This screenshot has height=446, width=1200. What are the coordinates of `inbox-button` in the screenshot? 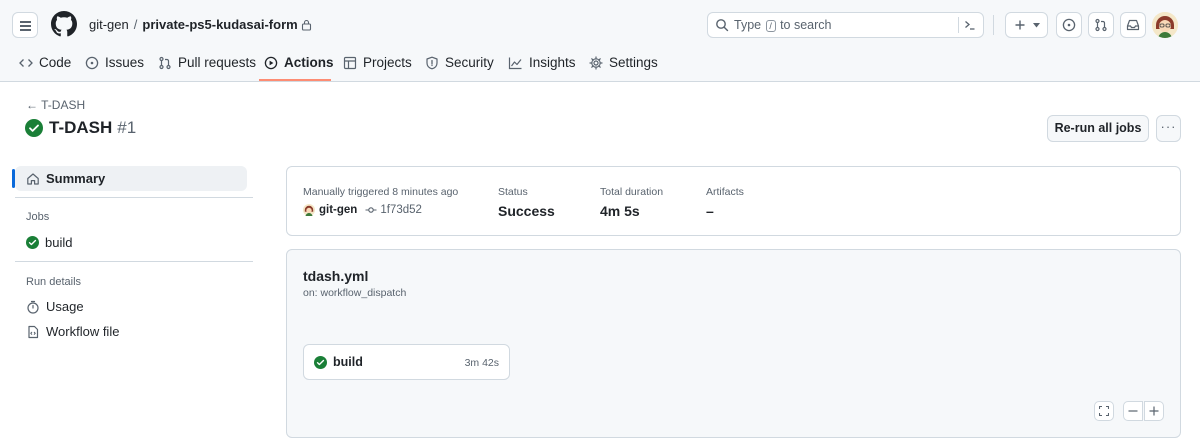 It's located at (1133, 25).